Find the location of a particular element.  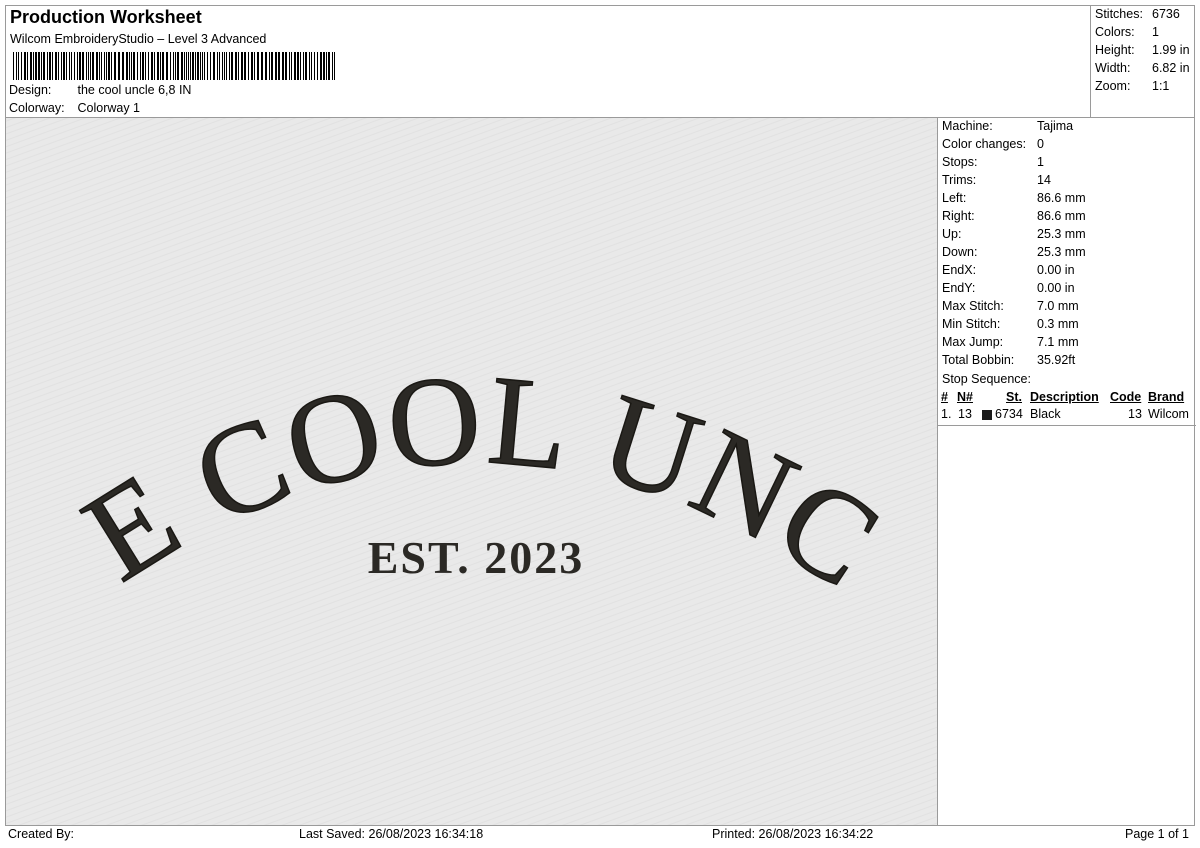

design-row: Design: the cool uncle 6,8 IN is located at coordinates (100, 90).